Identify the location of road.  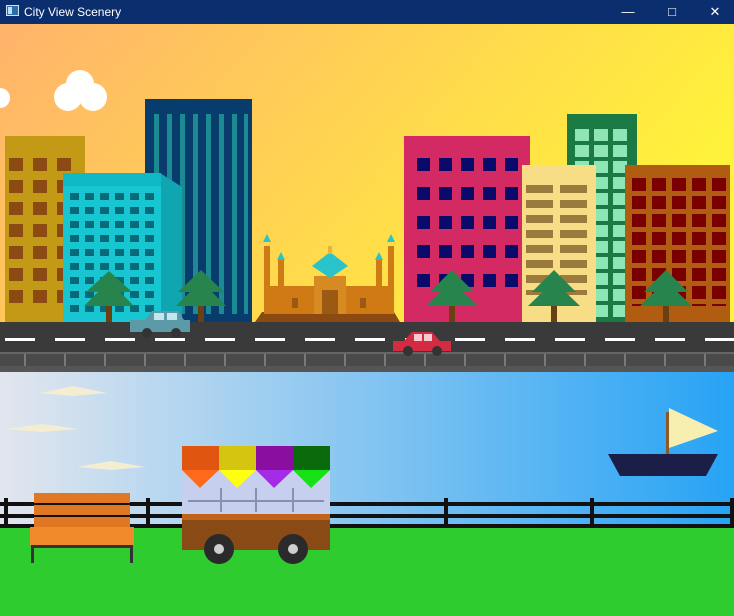
(367, 347).